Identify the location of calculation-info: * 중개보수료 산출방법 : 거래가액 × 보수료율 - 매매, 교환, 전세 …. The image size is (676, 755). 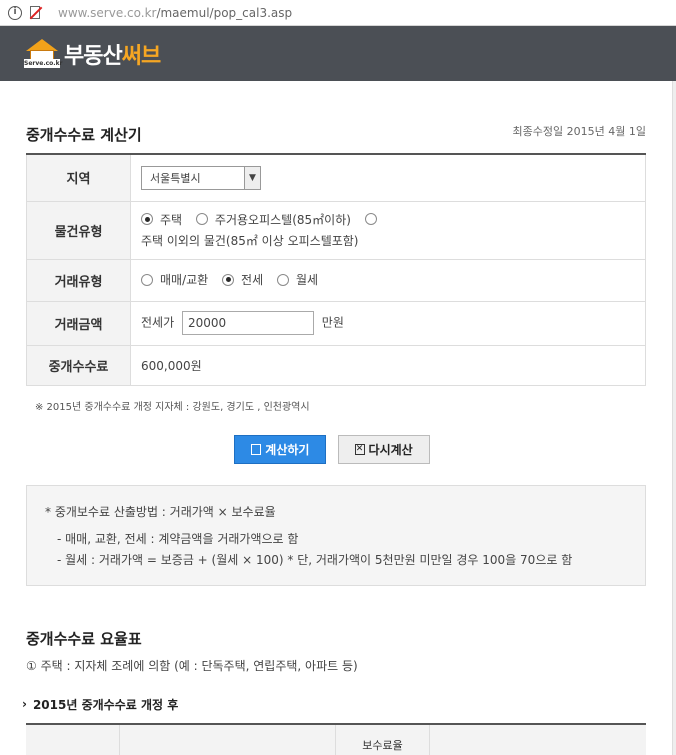
(336, 535).